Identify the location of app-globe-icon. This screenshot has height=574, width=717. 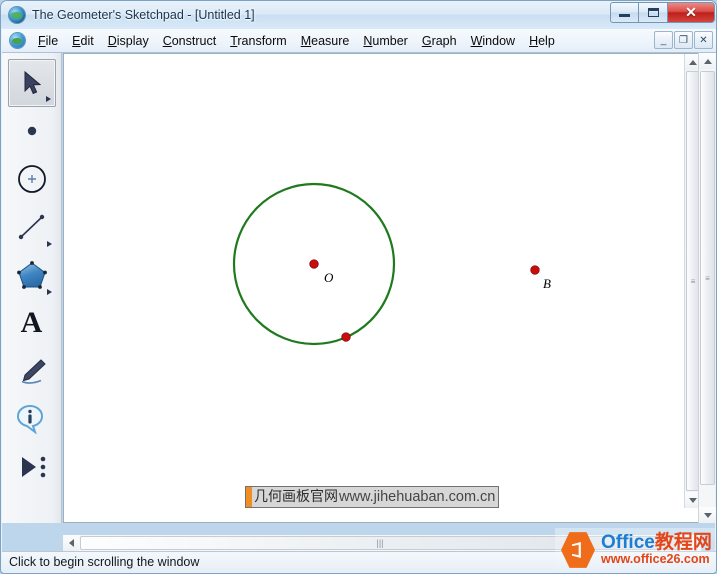
(17, 15).